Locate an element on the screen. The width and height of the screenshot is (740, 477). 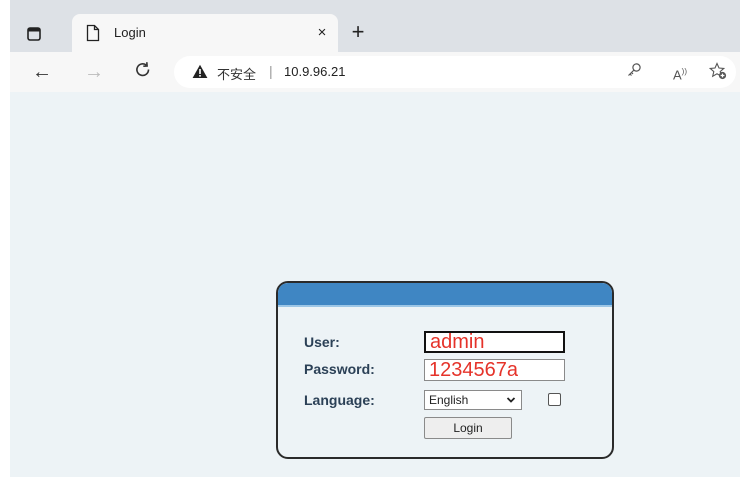
security-status: 不安全 is located at coordinates (236, 73).